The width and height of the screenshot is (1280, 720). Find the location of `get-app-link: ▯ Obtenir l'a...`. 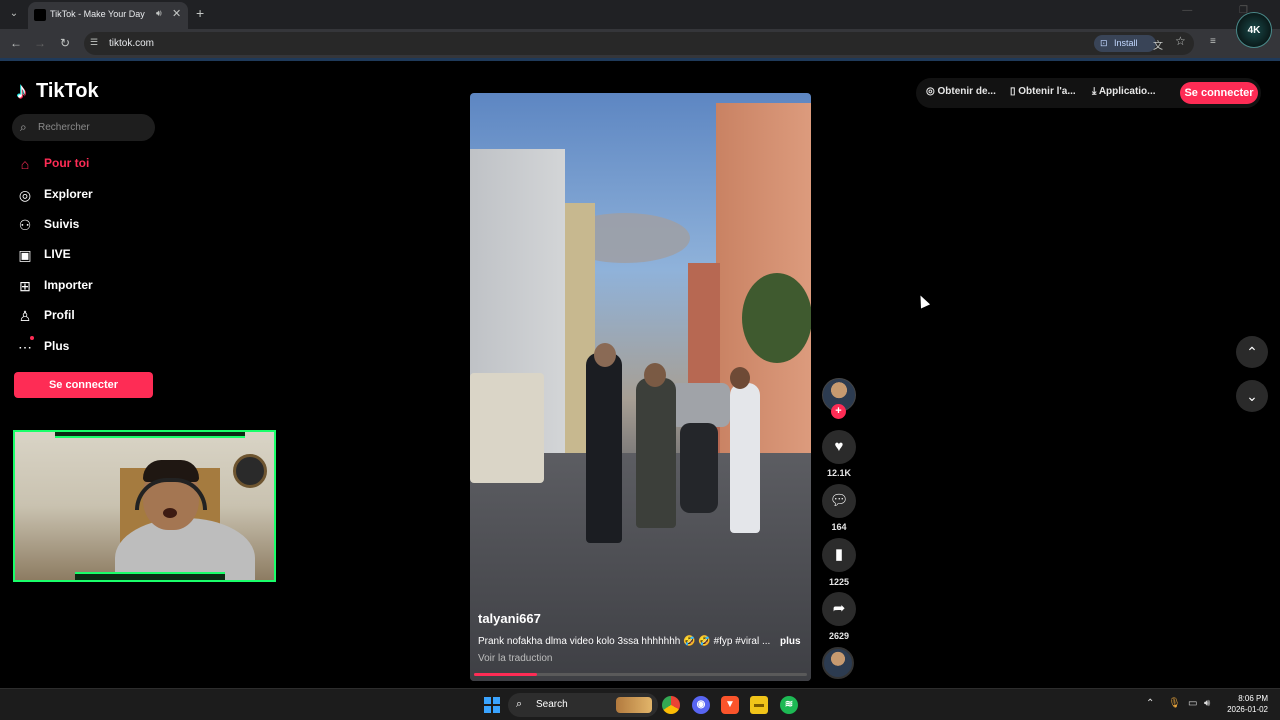

get-app-link: ▯ Obtenir l'a... is located at coordinates (1043, 91).